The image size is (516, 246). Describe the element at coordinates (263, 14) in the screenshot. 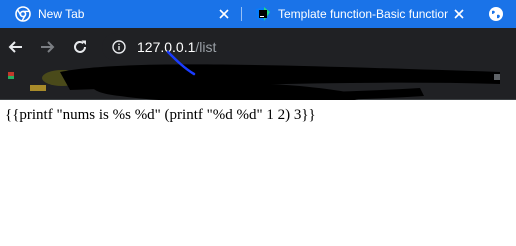

I see `goland-icon` at that location.